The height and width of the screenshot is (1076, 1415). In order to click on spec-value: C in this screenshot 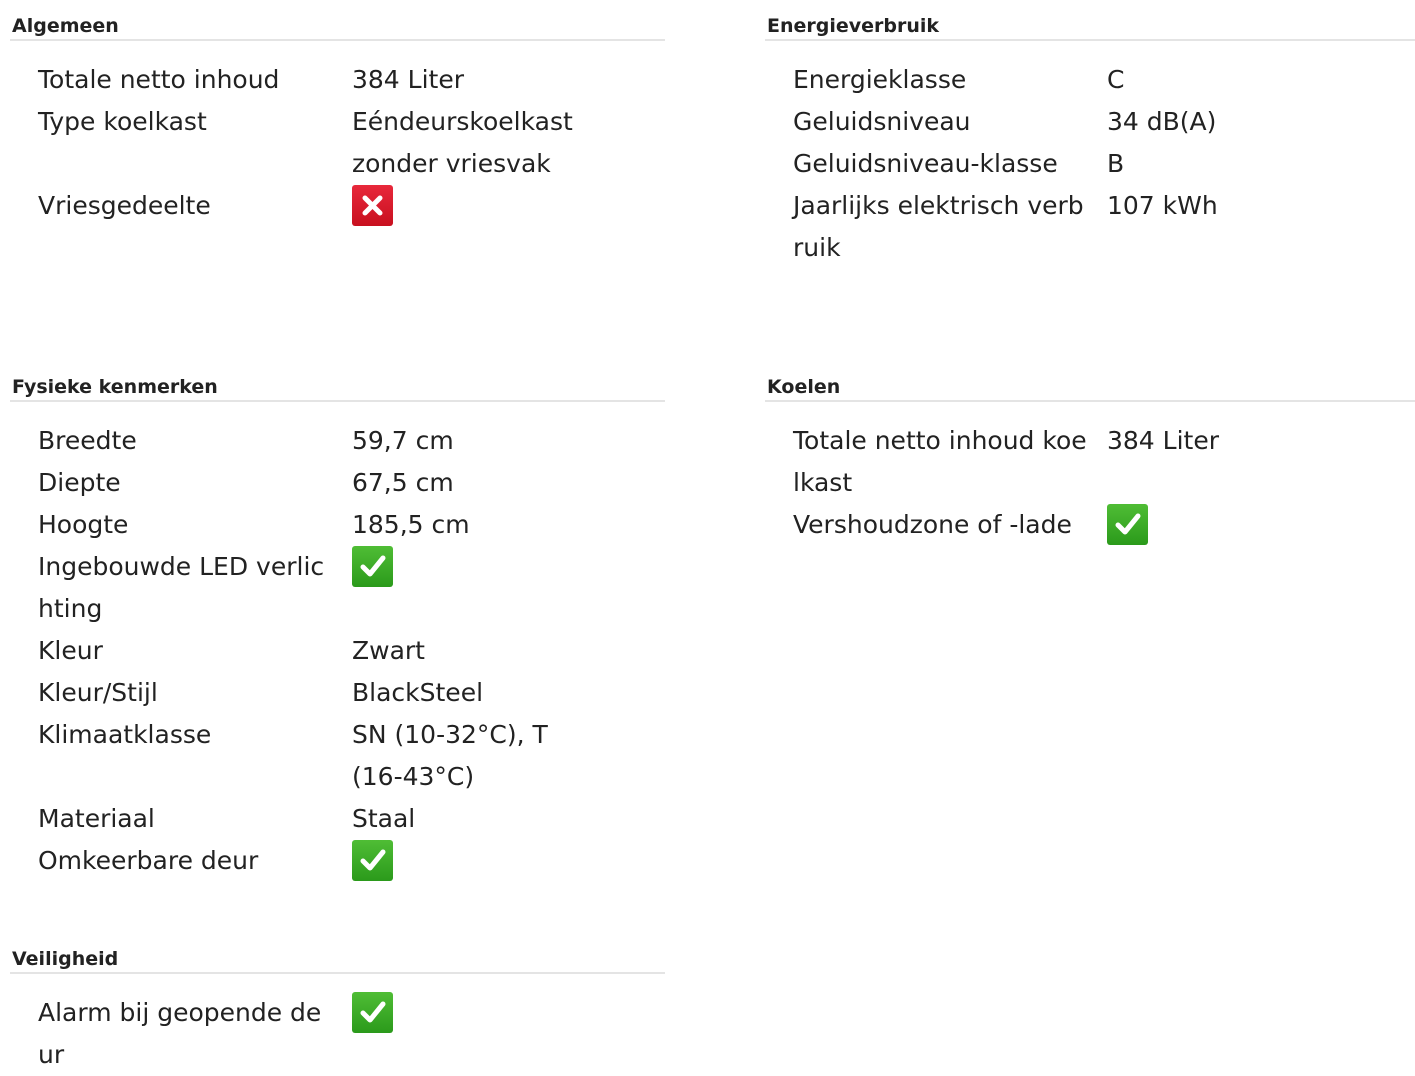, I will do `click(1116, 79)`.